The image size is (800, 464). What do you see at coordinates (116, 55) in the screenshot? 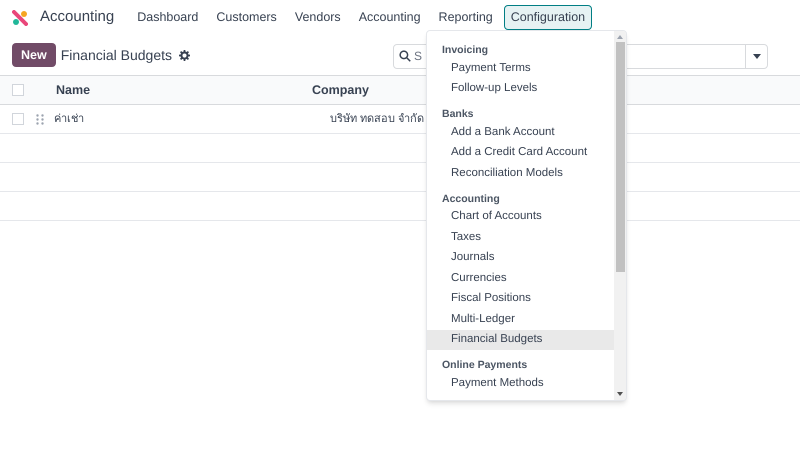
I see `page-title: Financial Budgets` at bounding box center [116, 55].